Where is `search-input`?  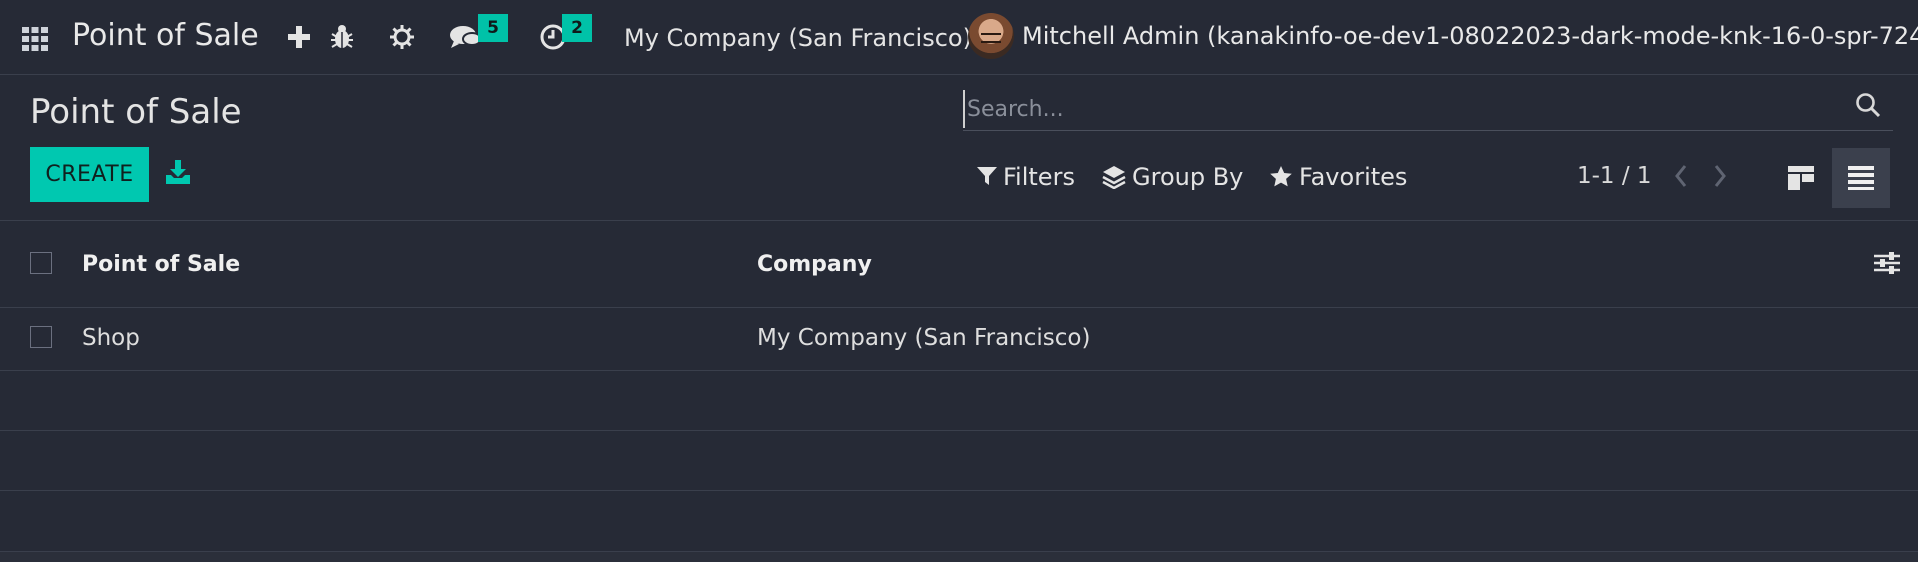 search-input is located at coordinates (1406, 109).